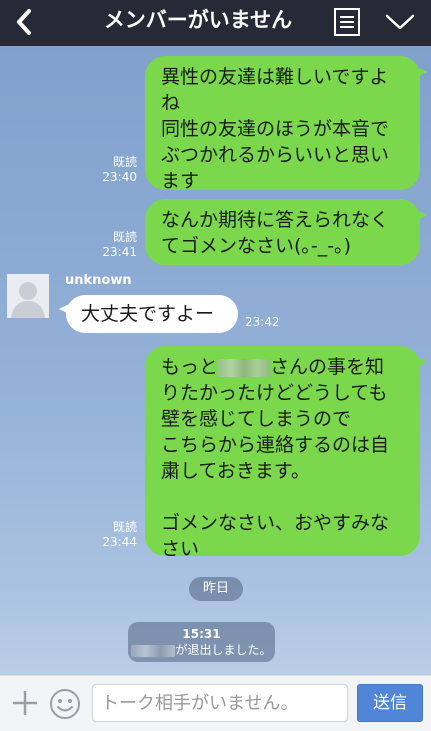 The width and height of the screenshot is (431, 731). What do you see at coordinates (275, 445) in the screenshot?
I see `message-line: こちらから連絡するのは自` at bounding box center [275, 445].